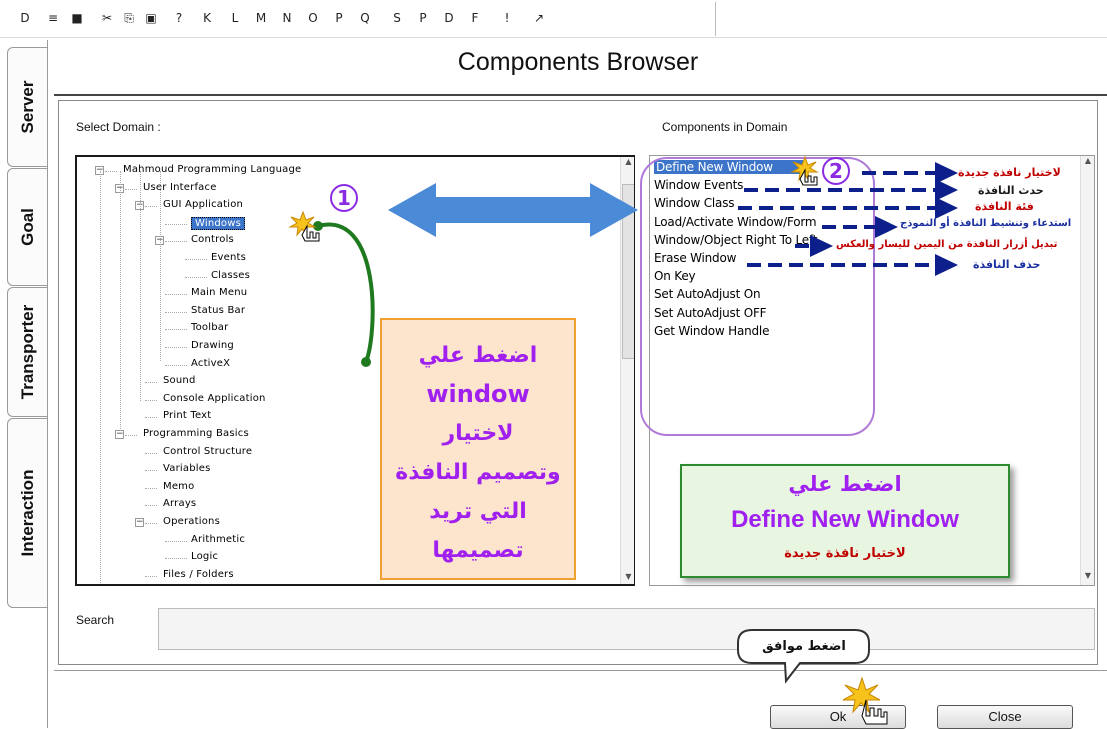 This screenshot has width=1107, height=729. I want to click on green-box-title: اضغط علي, so click(845, 484).